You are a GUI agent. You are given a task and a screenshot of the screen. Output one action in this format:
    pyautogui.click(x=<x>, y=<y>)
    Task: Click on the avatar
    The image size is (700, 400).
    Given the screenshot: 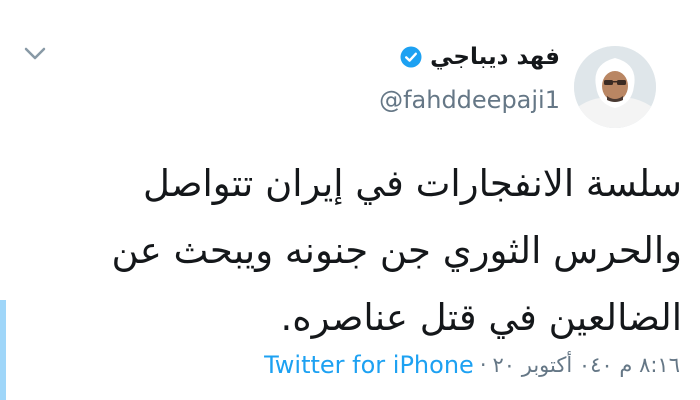 What is the action you would take?
    pyautogui.click(x=615, y=87)
    